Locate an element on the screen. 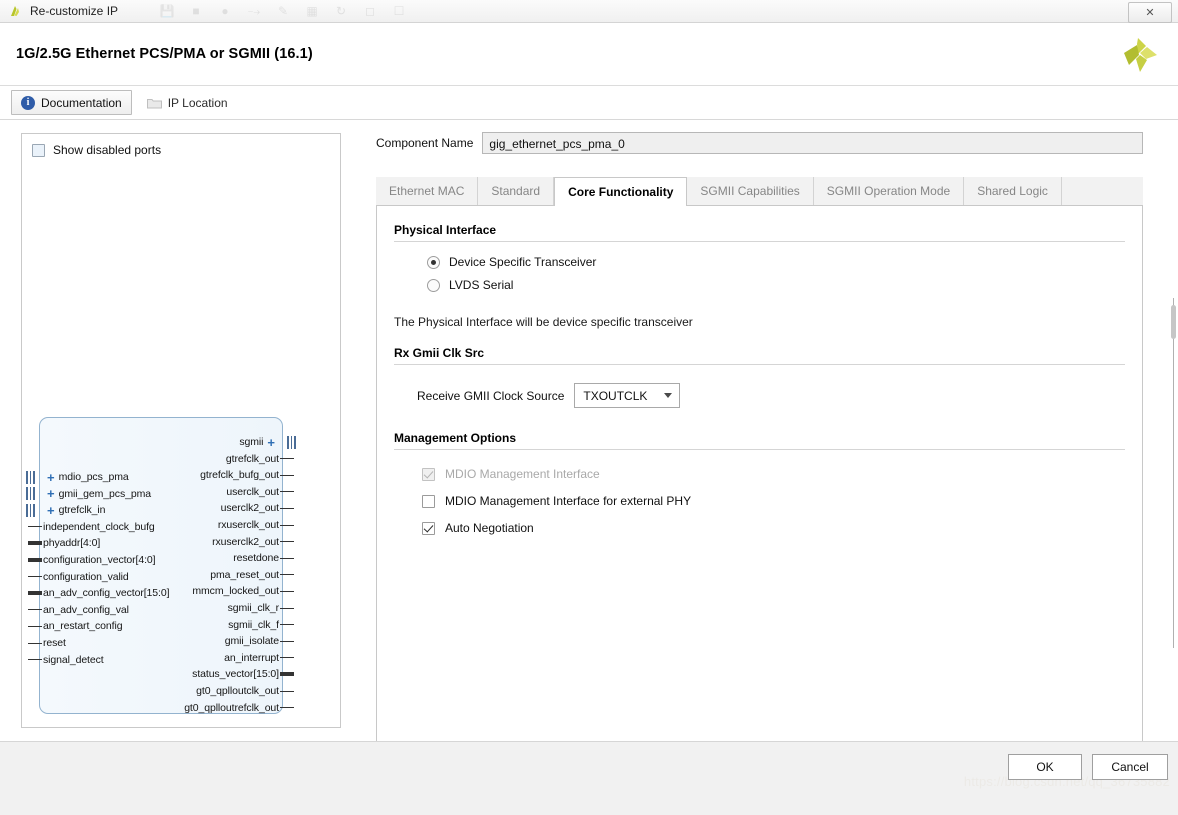 The width and height of the screenshot is (1178, 815). port-right-gtrefclk-bufg-out: gtrefclk_bufg_out is located at coordinates (247, 475).